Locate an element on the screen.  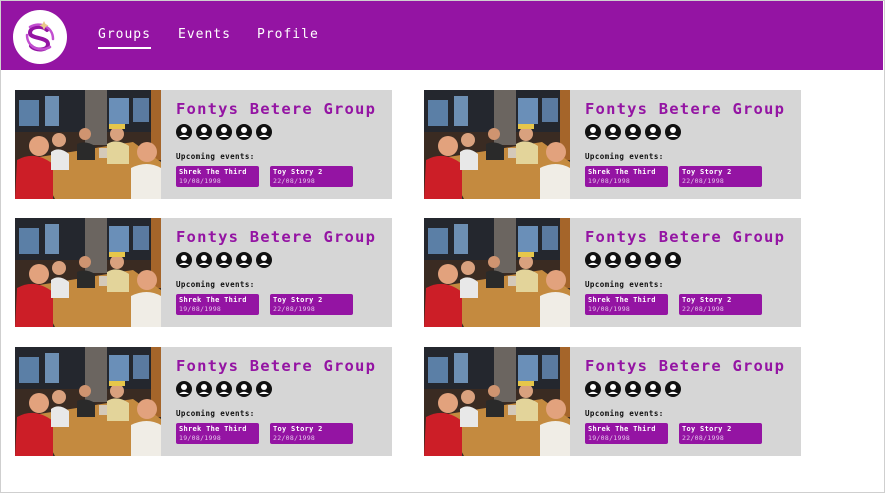
nav-tab-groups: Groups is located at coordinates (124, 38).